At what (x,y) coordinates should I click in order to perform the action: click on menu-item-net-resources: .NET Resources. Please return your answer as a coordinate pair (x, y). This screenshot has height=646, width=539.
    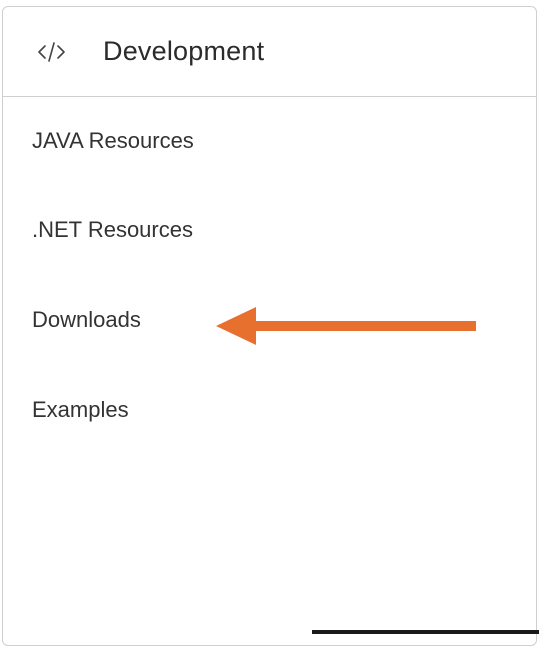
    Looking at the image, I should click on (269, 230).